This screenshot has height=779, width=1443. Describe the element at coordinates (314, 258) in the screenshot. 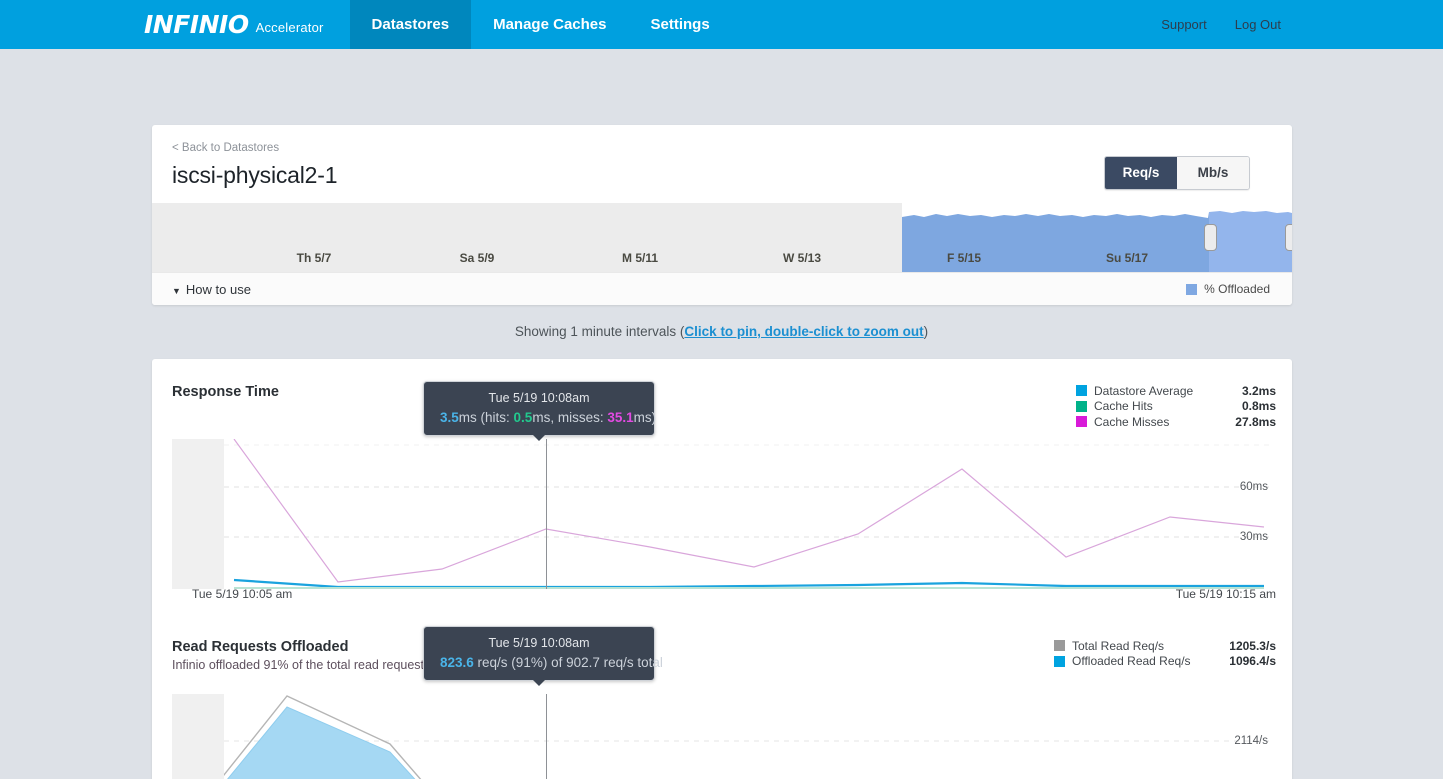

I see `brush-tick: Th 5/7` at that location.